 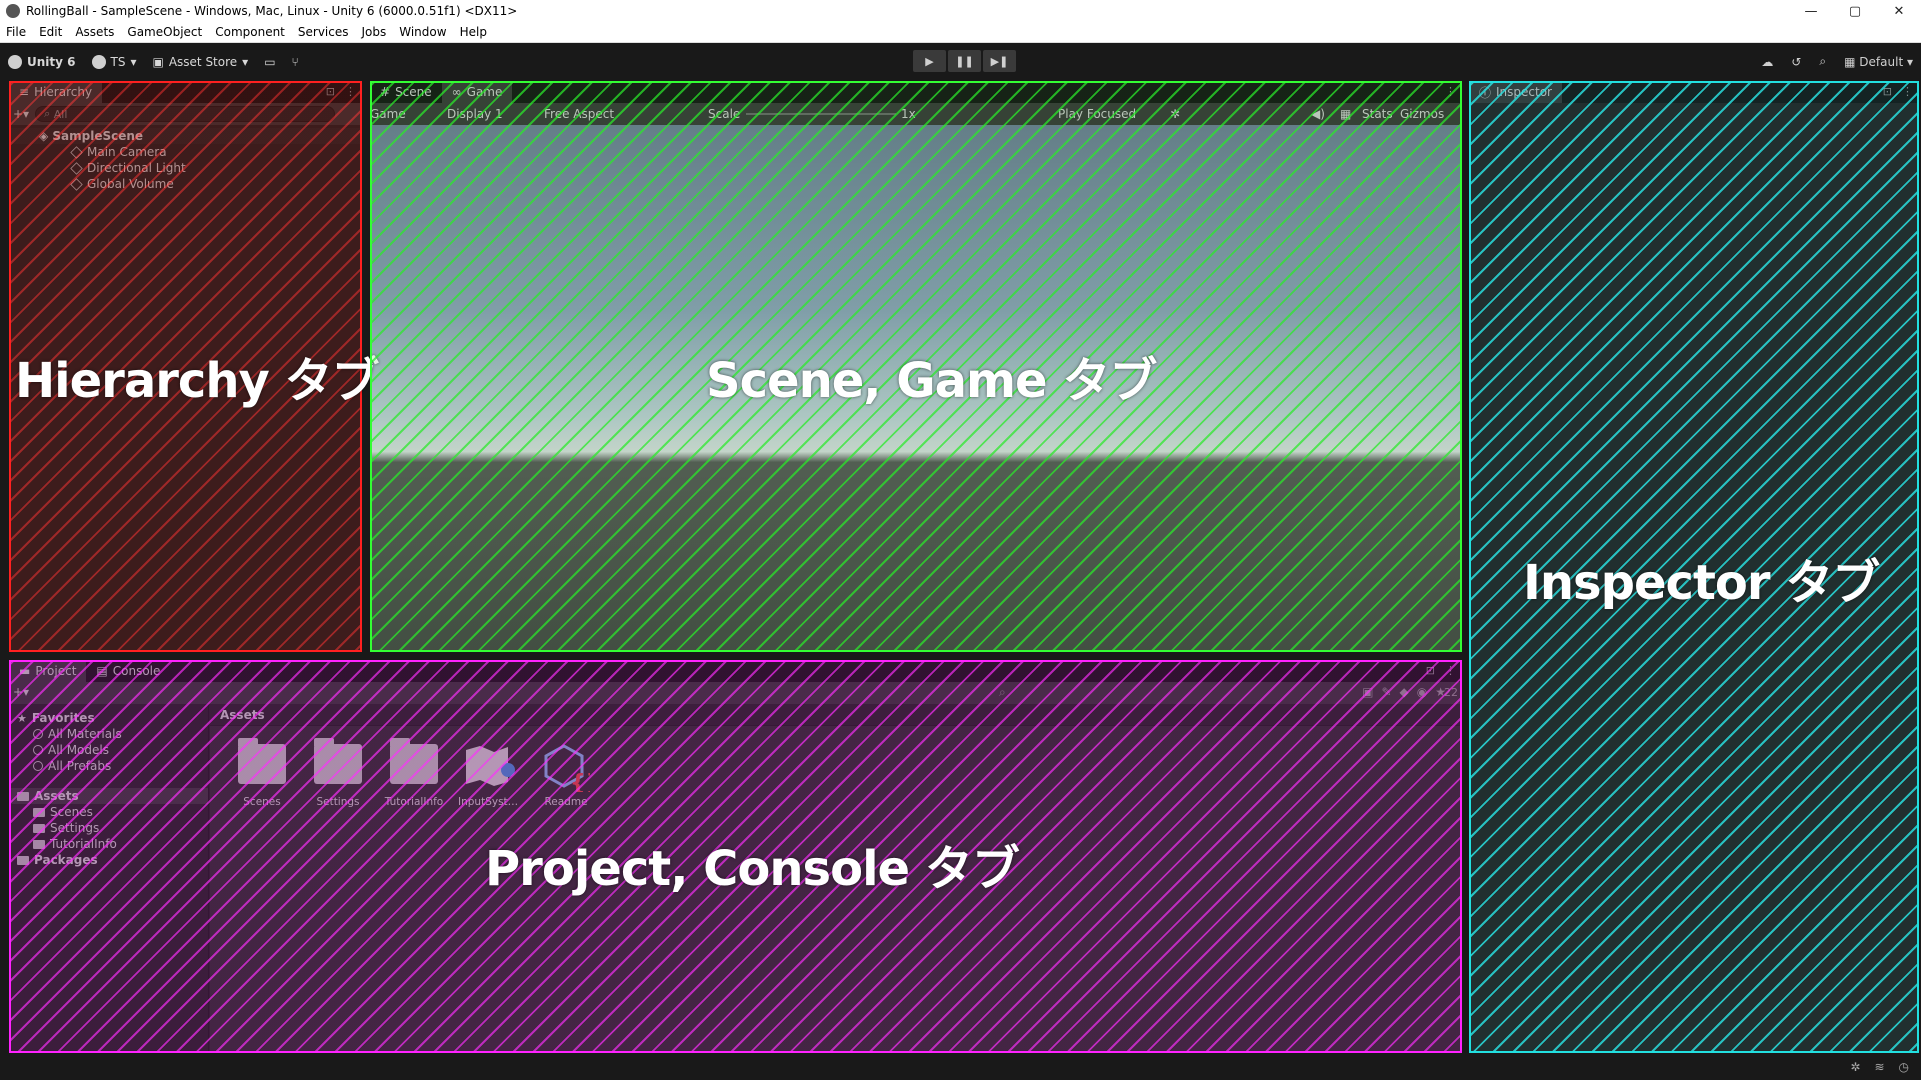 I want to click on layout-dropdown: ▦ Default ▾, so click(x=1878, y=62).